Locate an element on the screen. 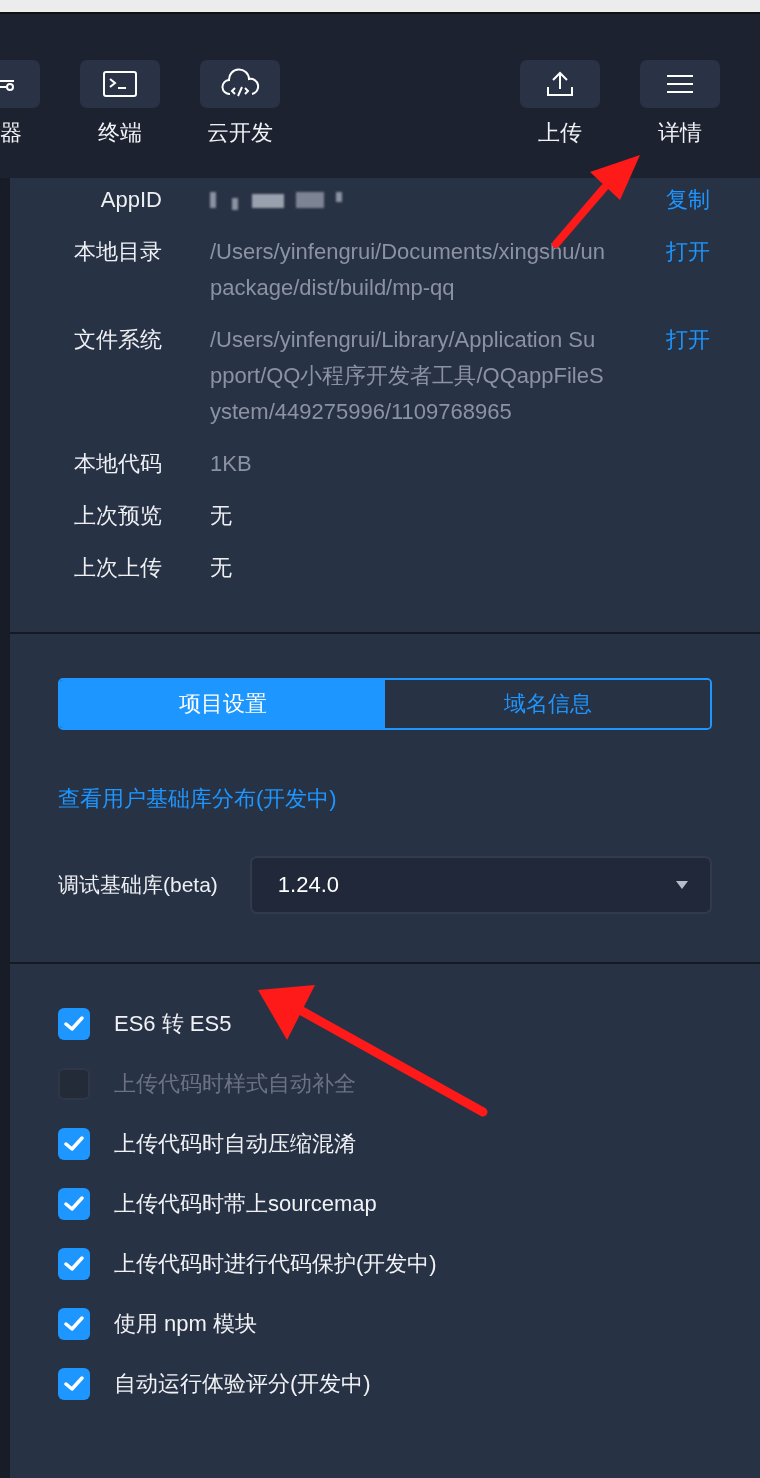 The height and width of the screenshot is (1478, 760). info-label: 文件系统 is located at coordinates (117, 340).